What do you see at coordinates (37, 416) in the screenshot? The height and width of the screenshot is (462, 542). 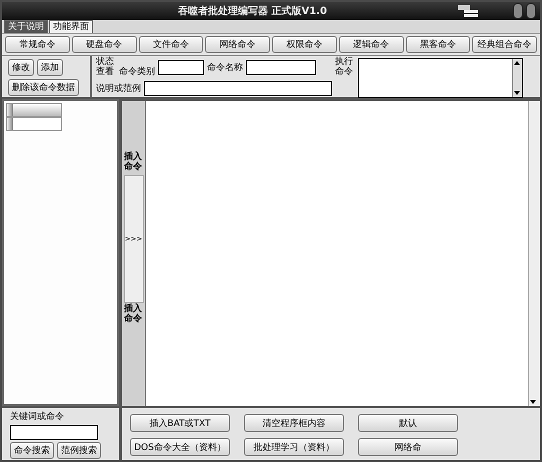 I see `search-label: 关键词或命令` at bounding box center [37, 416].